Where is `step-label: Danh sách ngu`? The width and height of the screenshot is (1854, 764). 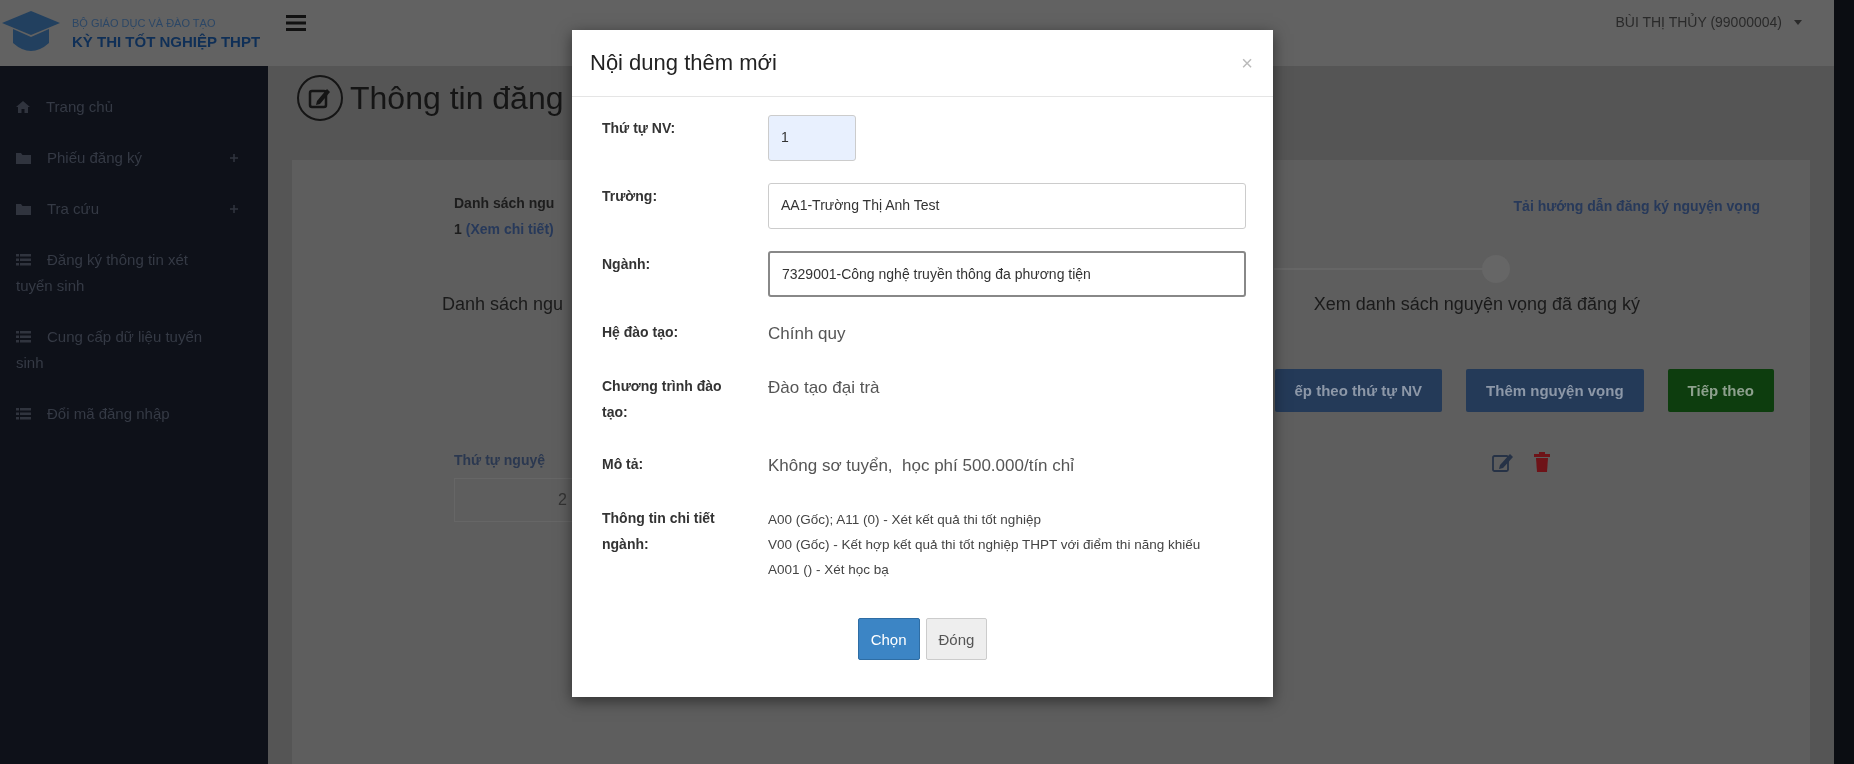 step-label: Danh sách ngu is located at coordinates (503, 304).